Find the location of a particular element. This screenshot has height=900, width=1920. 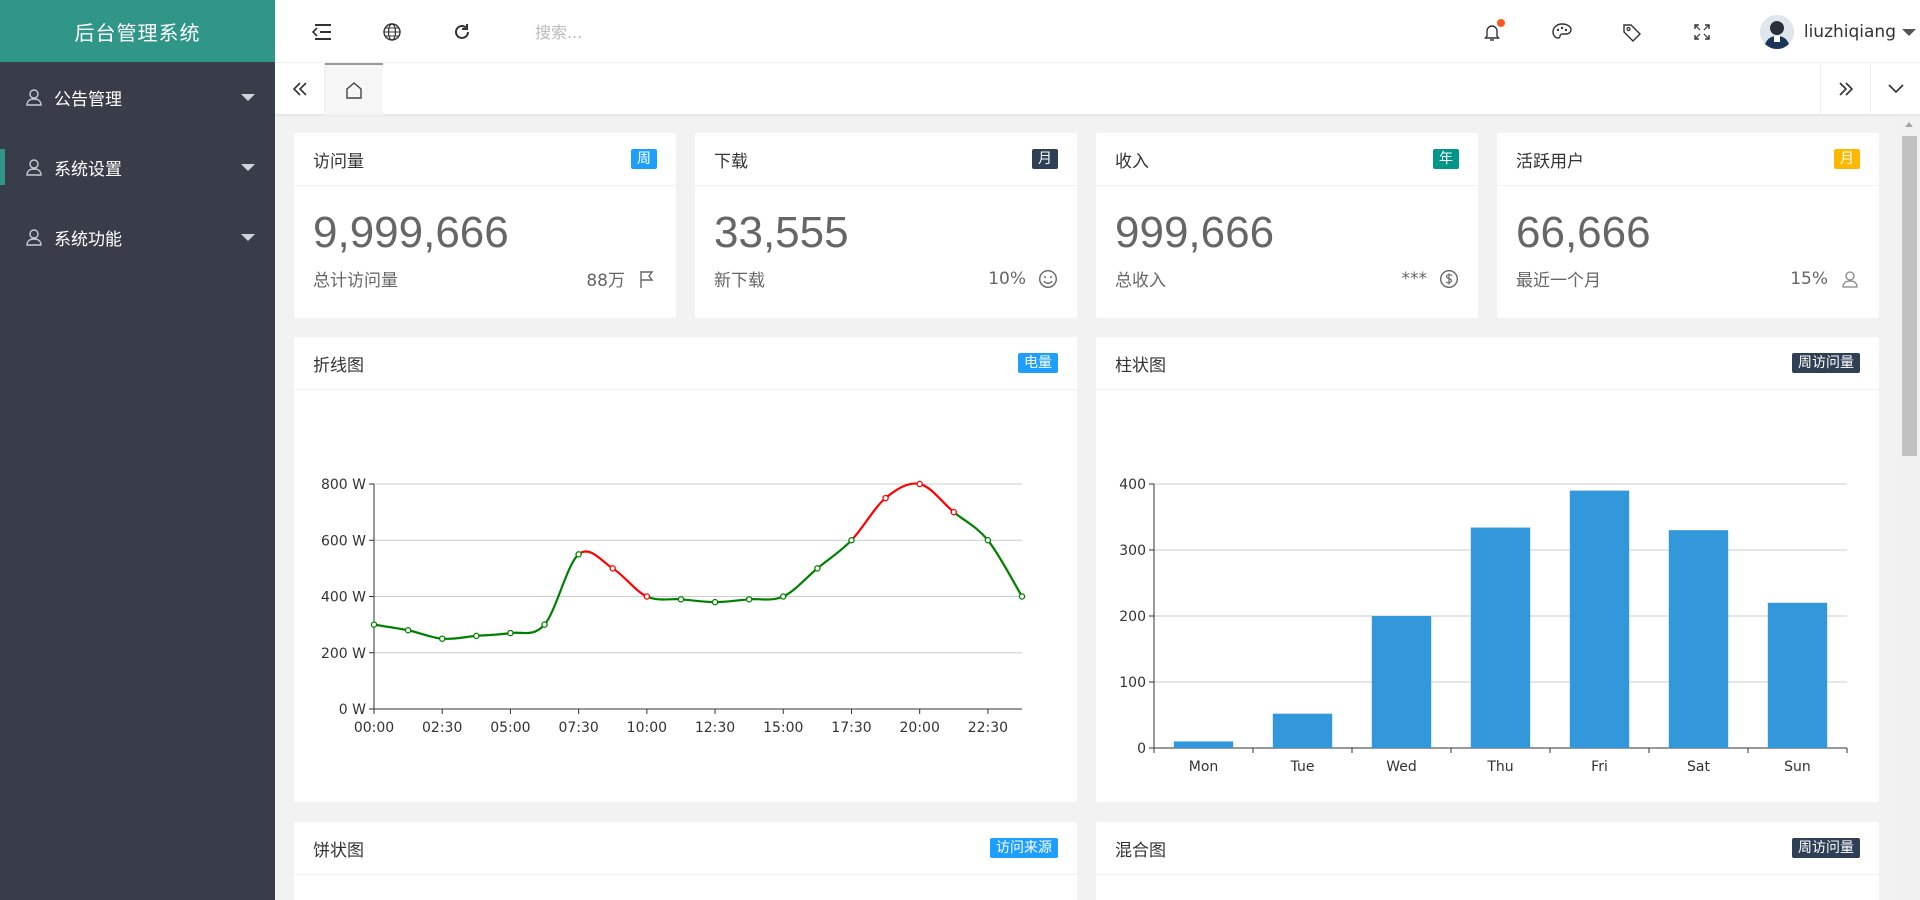

home-icon is located at coordinates (354, 90).